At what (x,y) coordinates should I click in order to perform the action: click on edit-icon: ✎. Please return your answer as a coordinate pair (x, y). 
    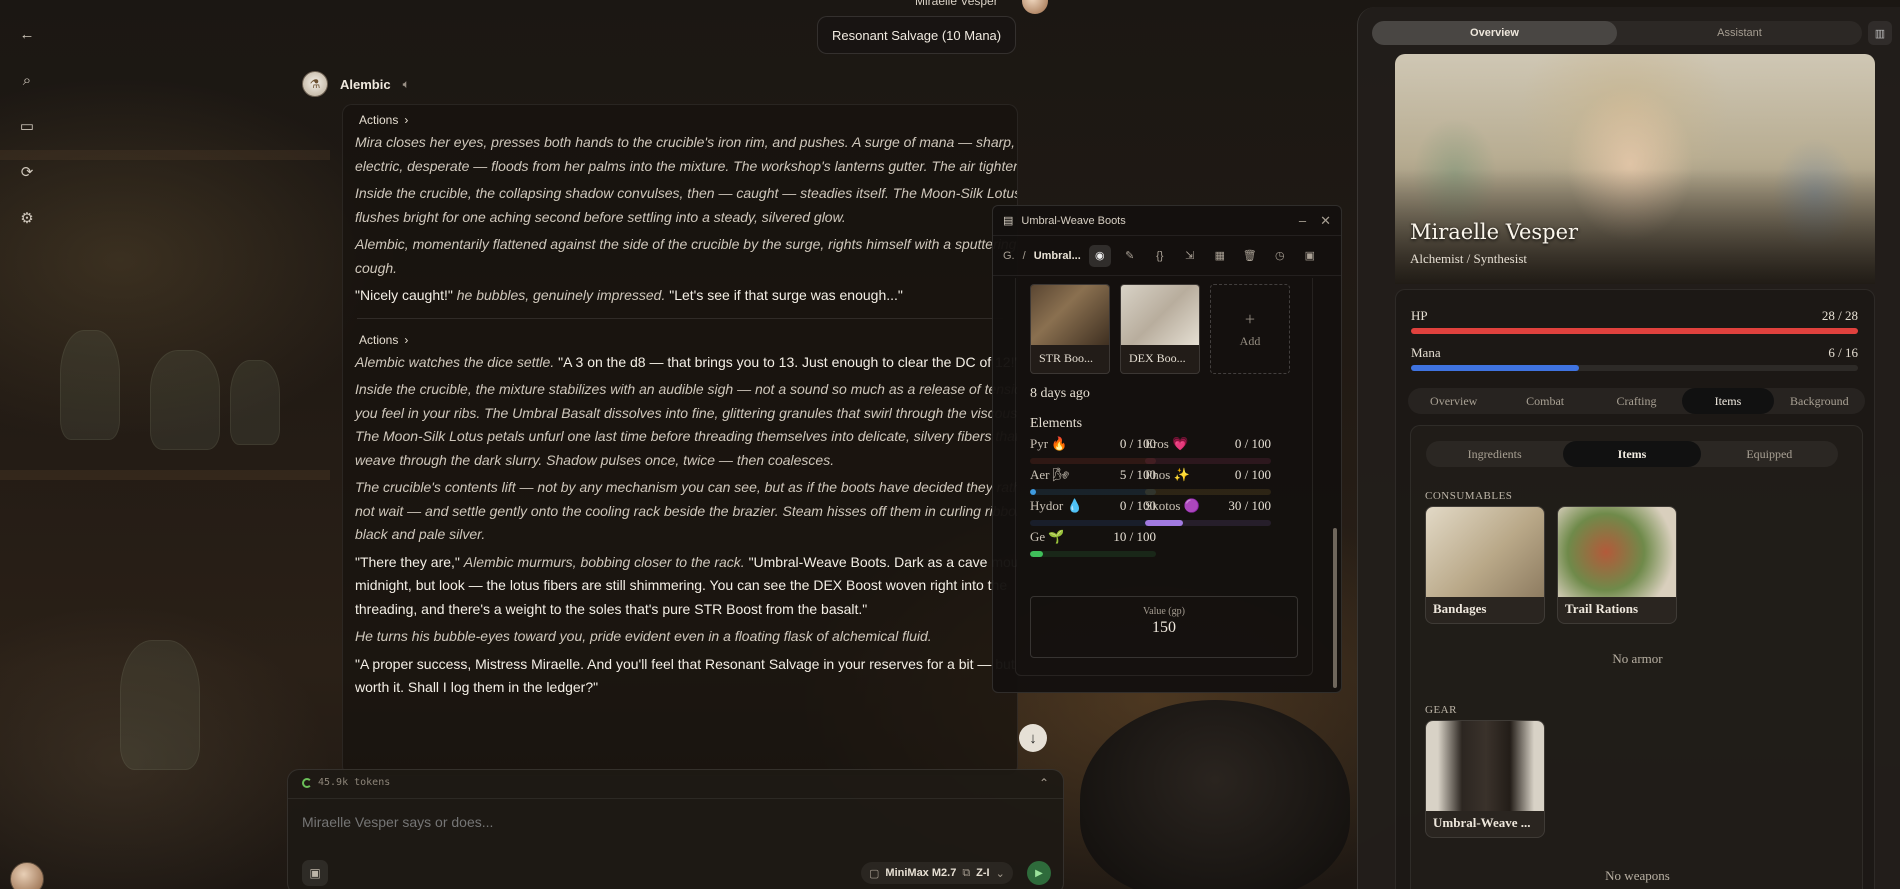
    Looking at the image, I should click on (1130, 256).